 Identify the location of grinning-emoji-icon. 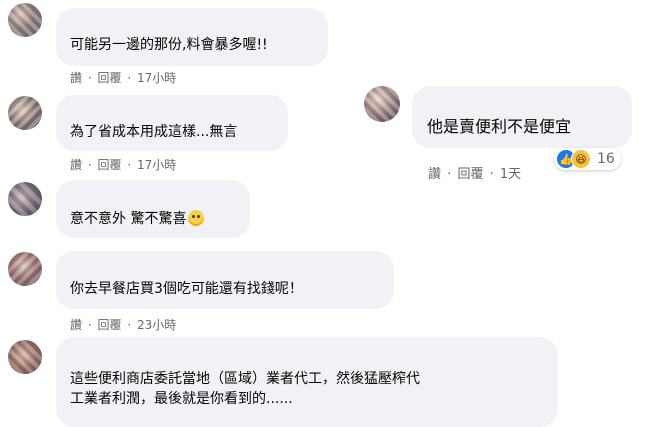
(196, 218).